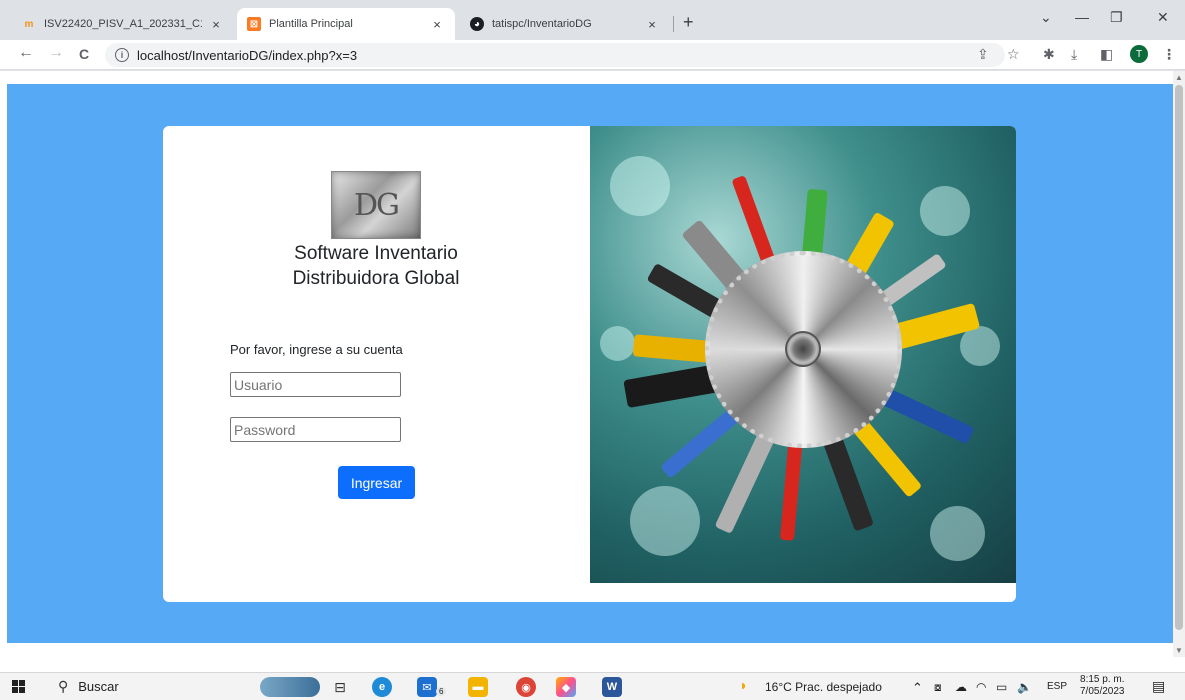  I want to click on address-bar: i localhost/InventarioDG/index.php?x=3, so click(555, 55).